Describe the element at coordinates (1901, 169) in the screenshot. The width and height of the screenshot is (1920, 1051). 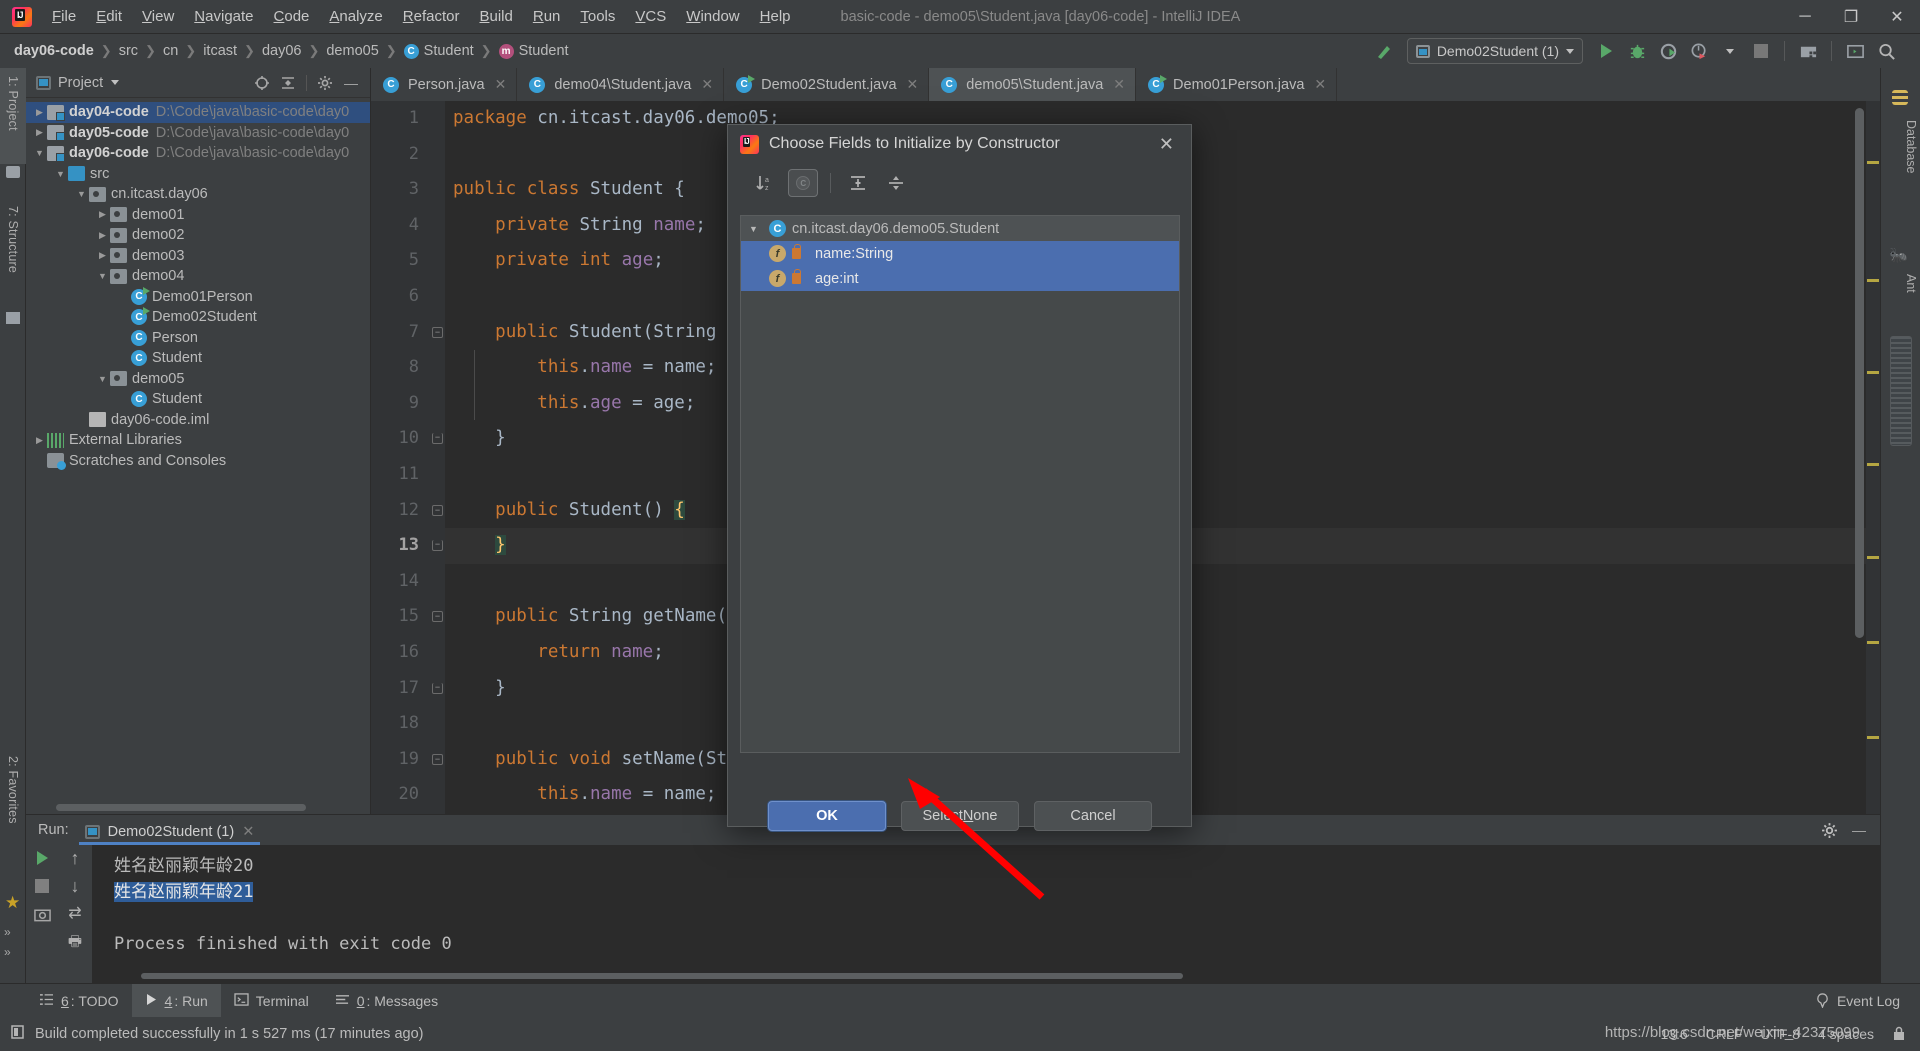
I see `sidebar-item-database: Database` at that location.